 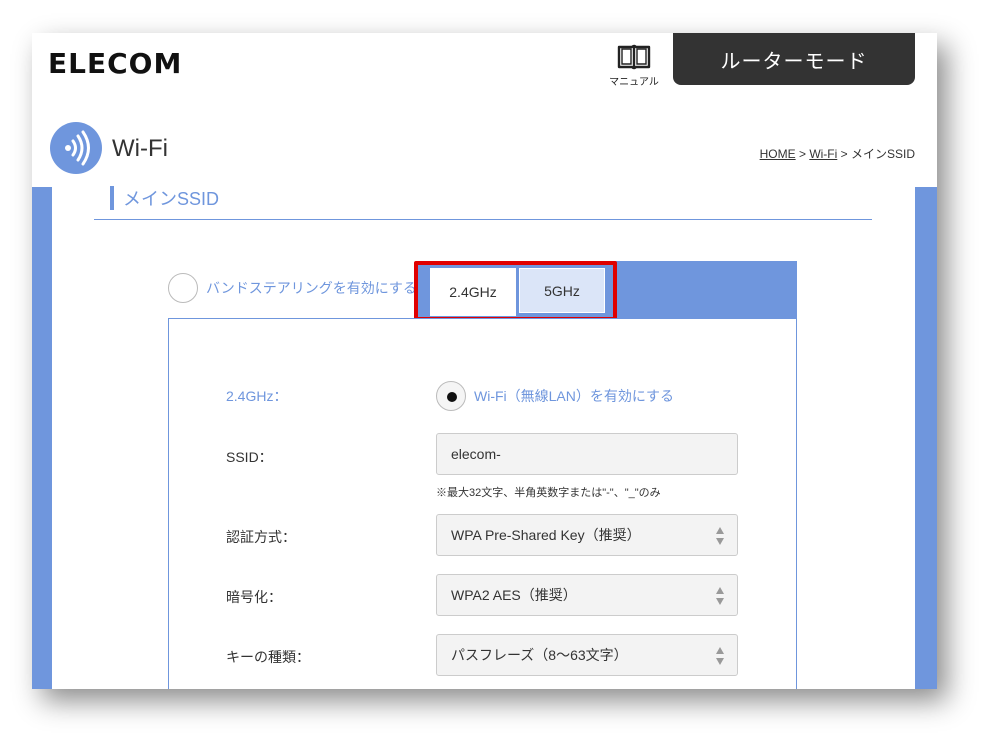 I want to click on encryption-select: WPA2 AES（推奨）, so click(x=587, y=595).